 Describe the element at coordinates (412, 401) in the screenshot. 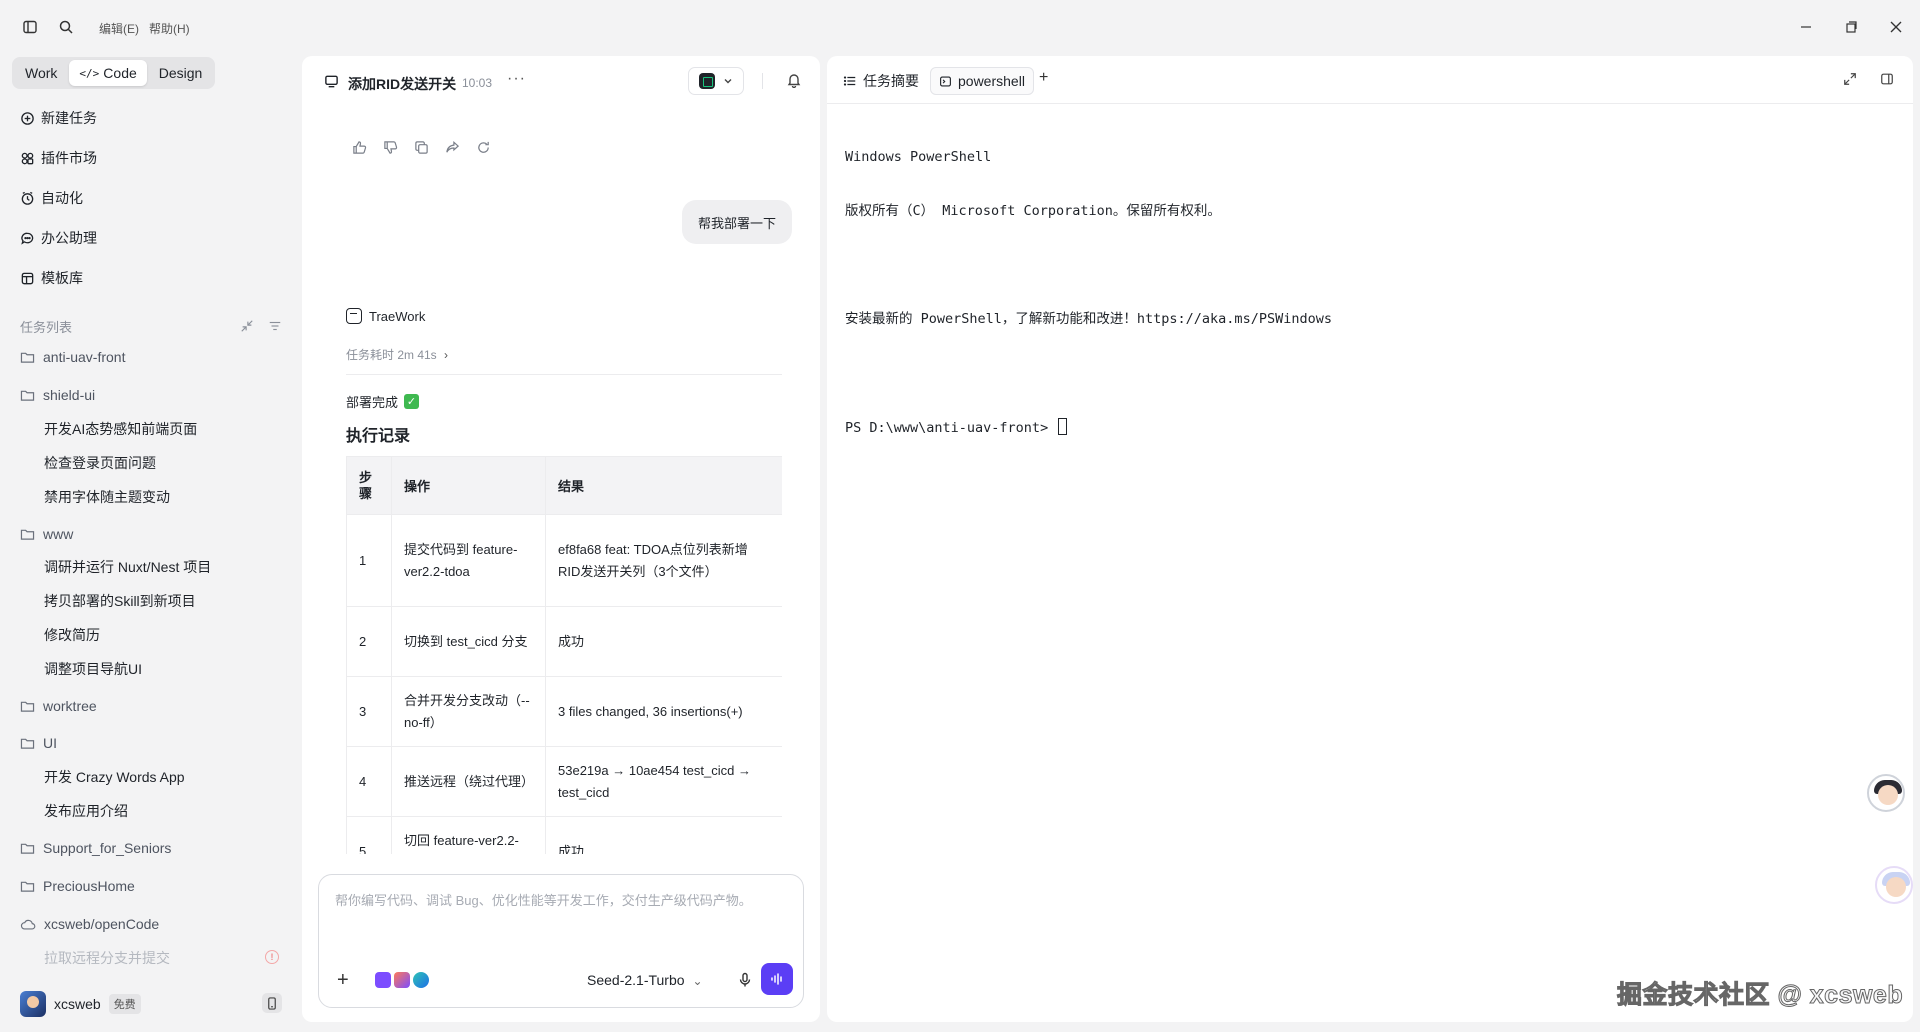

I see `check-icon: ✓` at that location.